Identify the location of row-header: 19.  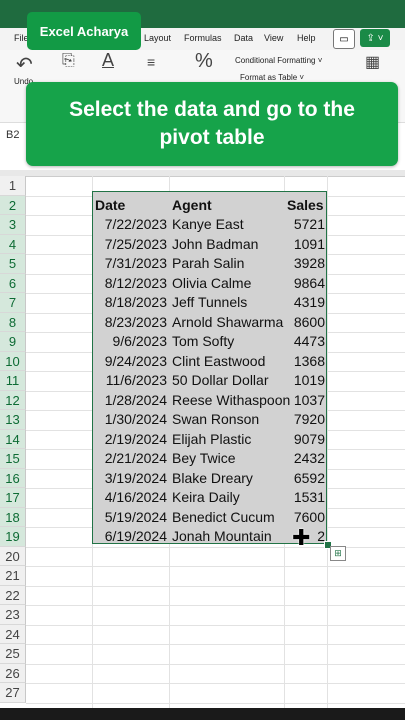
(13, 537).